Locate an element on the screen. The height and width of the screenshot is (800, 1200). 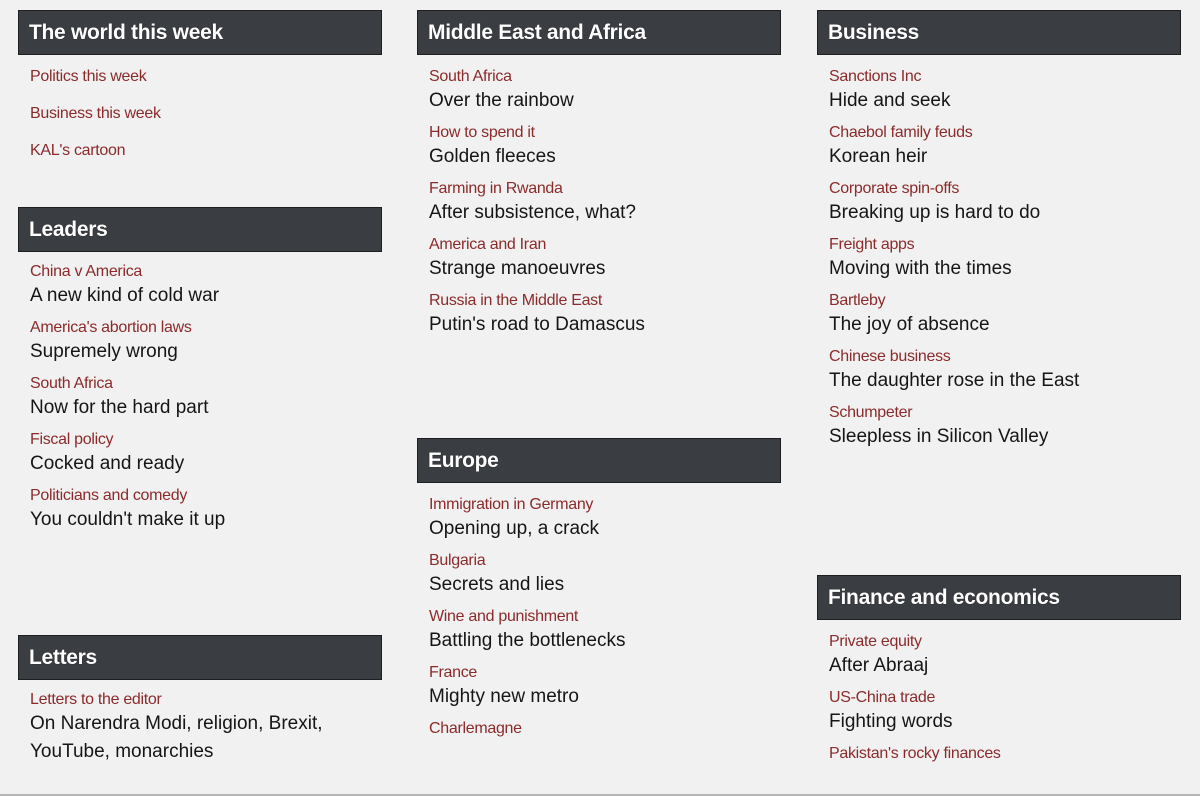
article-item: Charlemagne is located at coordinates (605, 729).